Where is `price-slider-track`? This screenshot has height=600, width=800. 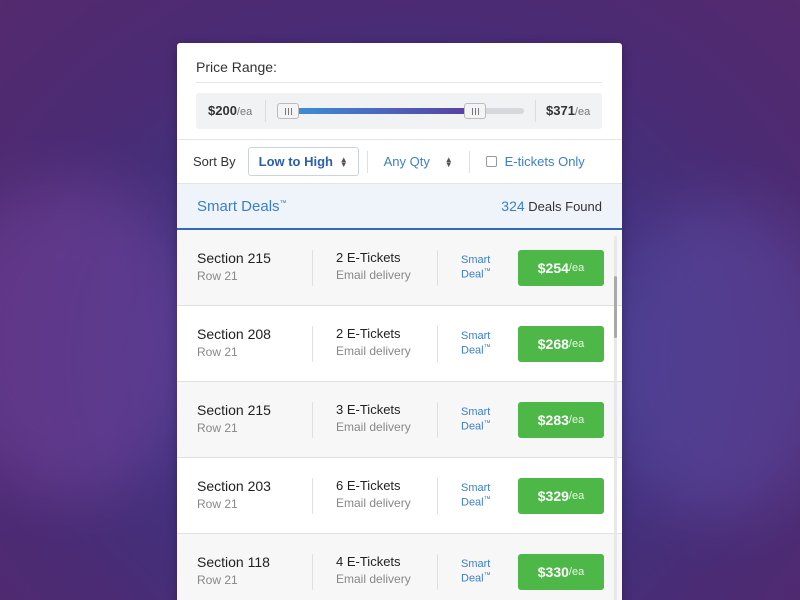 price-slider-track is located at coordinates (400, 111).